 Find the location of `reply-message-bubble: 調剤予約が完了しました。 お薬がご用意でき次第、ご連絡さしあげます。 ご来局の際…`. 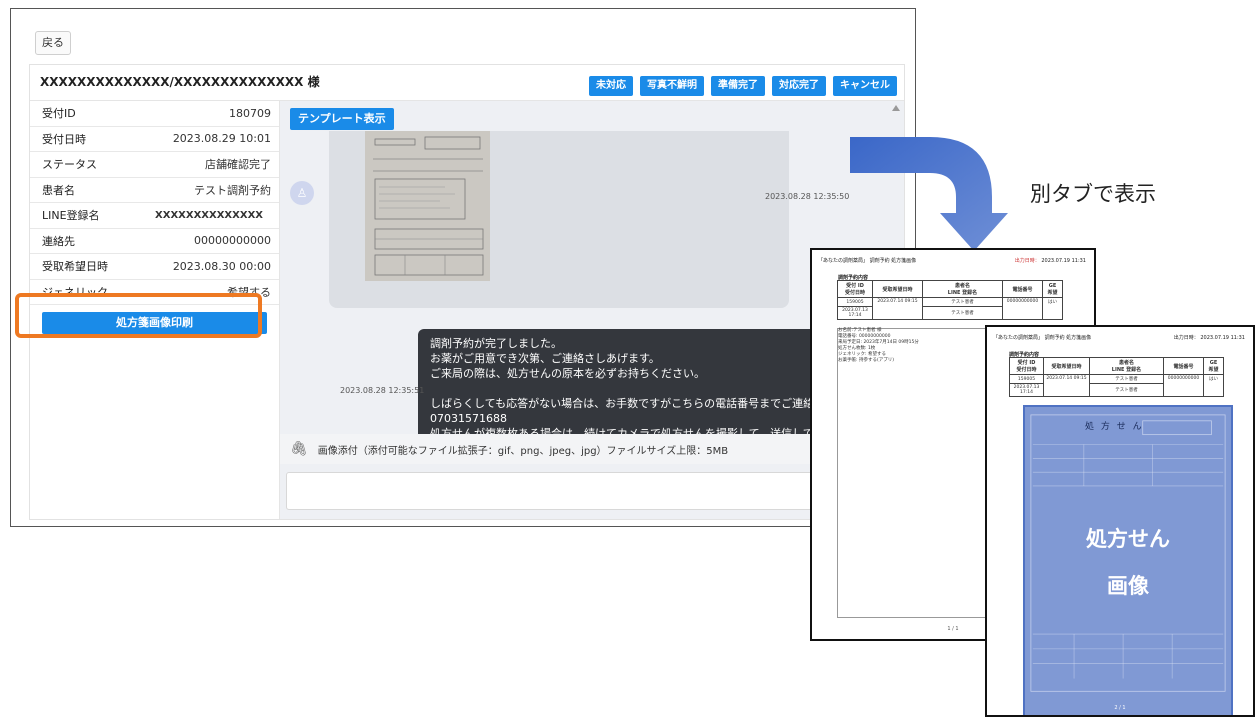

reply-message-bubble: 調剤予約が完了しました。 お薬がご用意でき次第、ご連絡さしあげます。 ご来局の際… is located at coordinates (628, 381).